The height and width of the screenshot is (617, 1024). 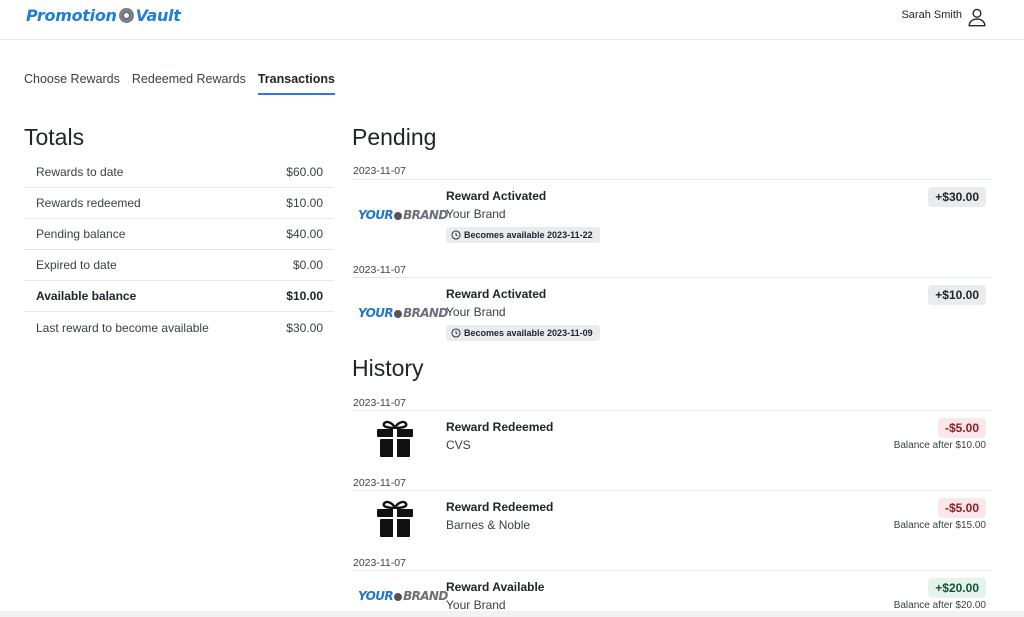 What do you see at coordinates (54, 137) in the screenshot?
I see `totals-heading: Totals` at bounding box center [54, 137].